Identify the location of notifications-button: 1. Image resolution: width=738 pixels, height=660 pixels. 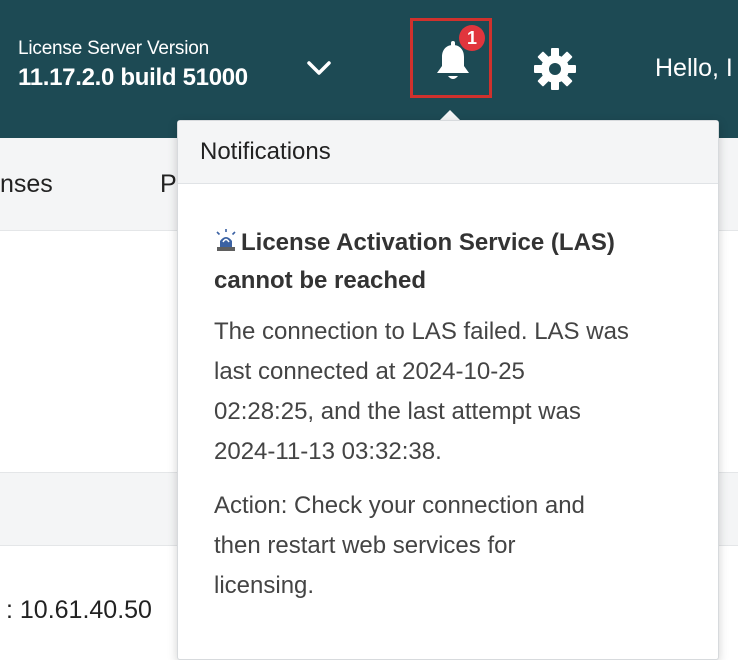
(451, 58).